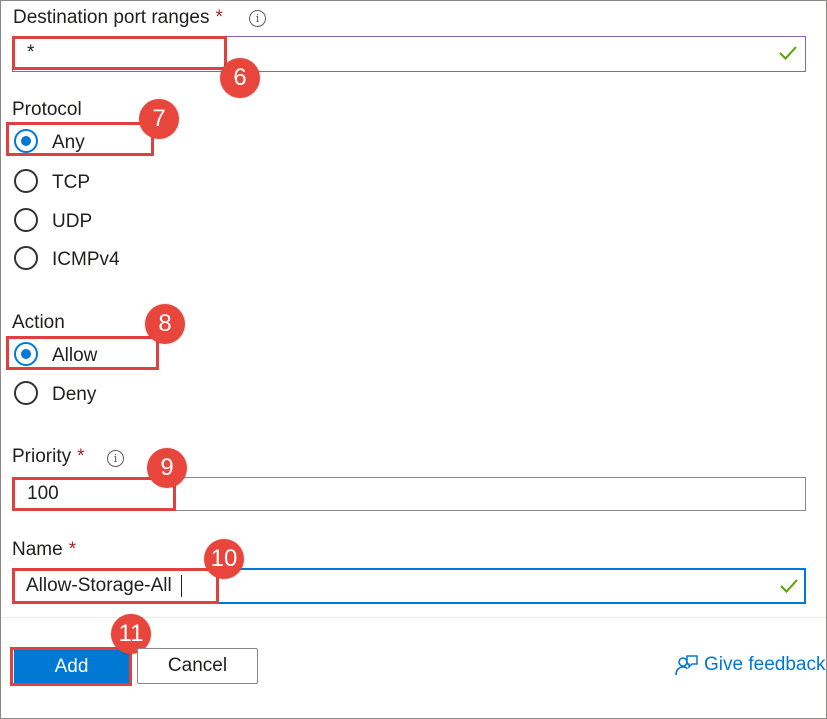 The width and height of the screenshot is (827, 719). Describe the element at coordinates (224, 559) in the screenshot. I see `callout-badge-10: 10` at that location.